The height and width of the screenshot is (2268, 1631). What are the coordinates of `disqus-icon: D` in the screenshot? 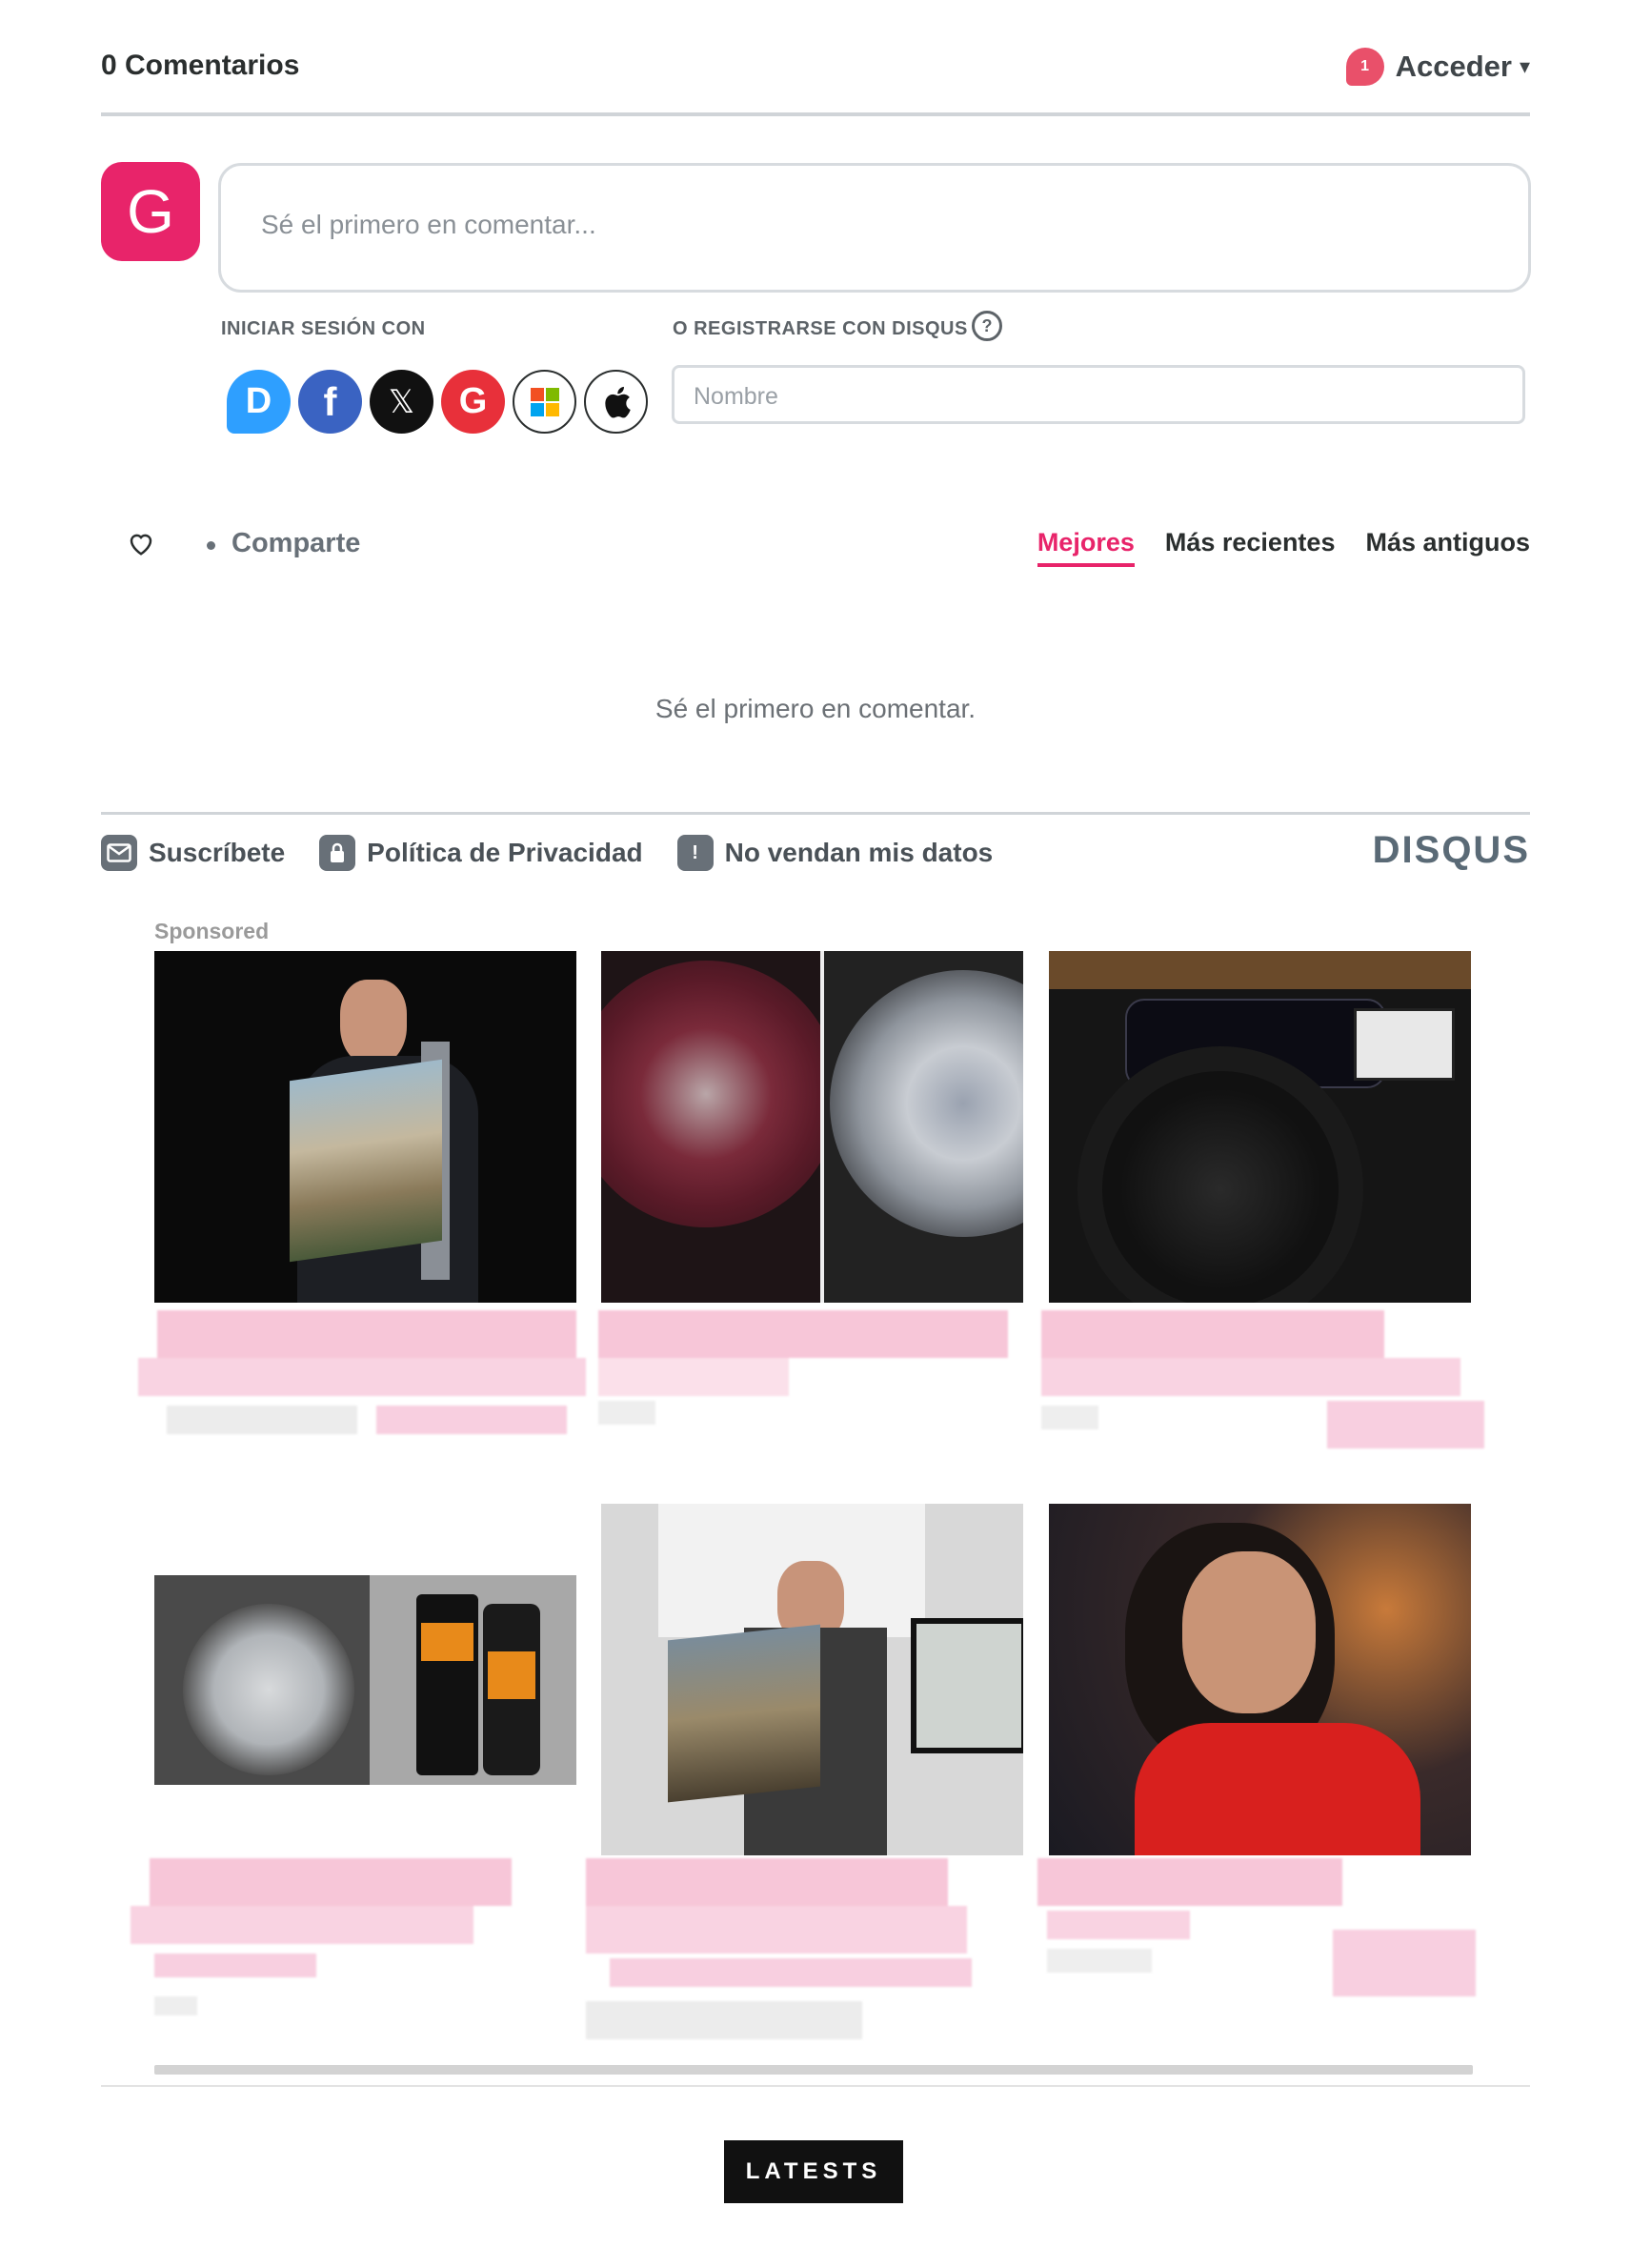 It's located at (258, 401).